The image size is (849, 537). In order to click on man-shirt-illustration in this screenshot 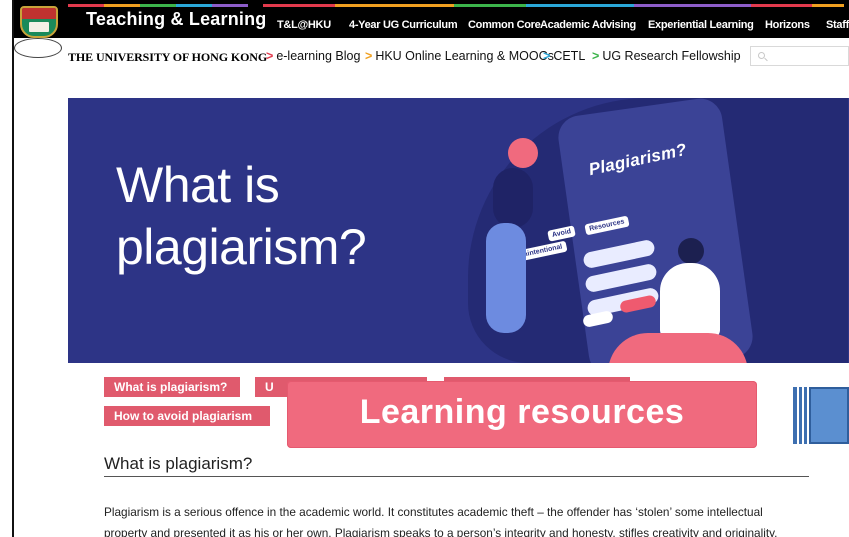, I will do `click(690, 300)`.